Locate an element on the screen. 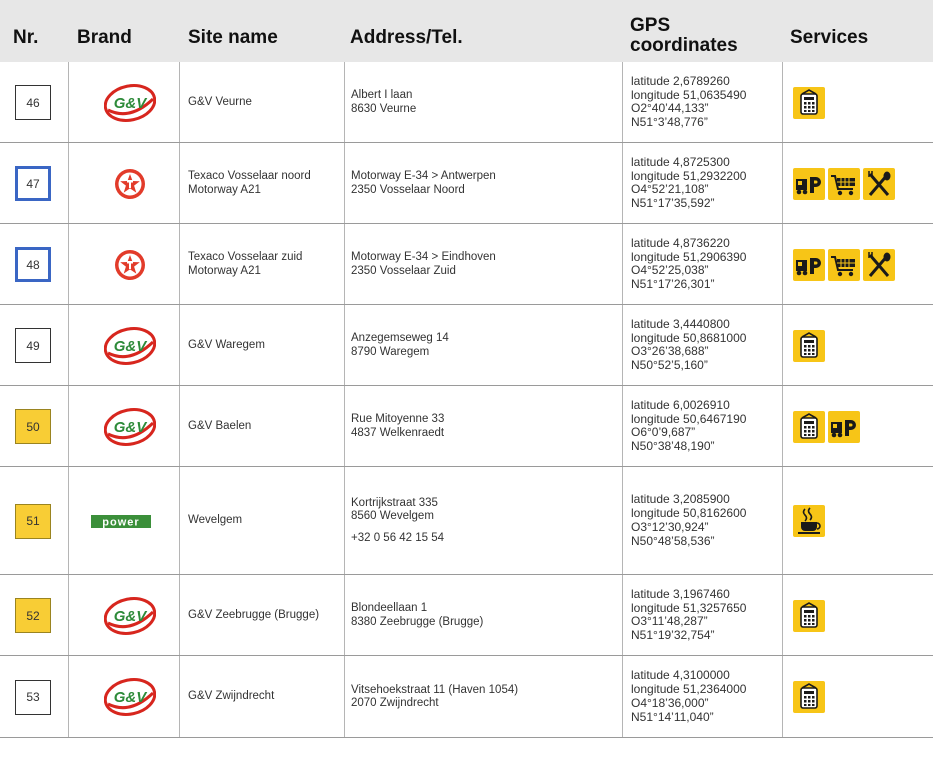  coffee-icon is located at coordinates (809, 521).